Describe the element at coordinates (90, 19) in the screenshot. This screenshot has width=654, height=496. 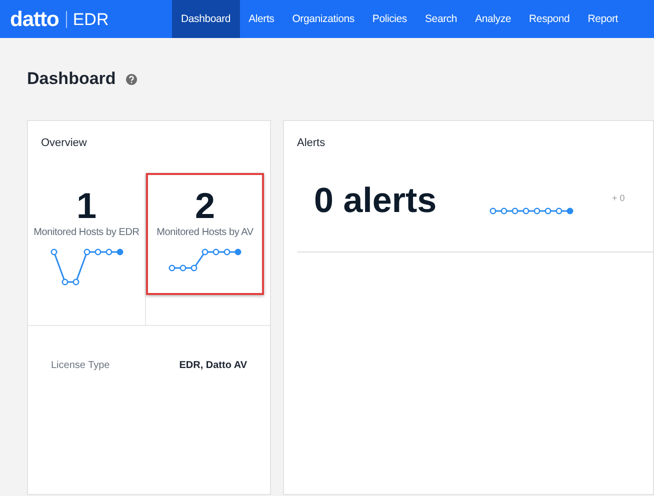
I see `product-name: EDR` at that location.